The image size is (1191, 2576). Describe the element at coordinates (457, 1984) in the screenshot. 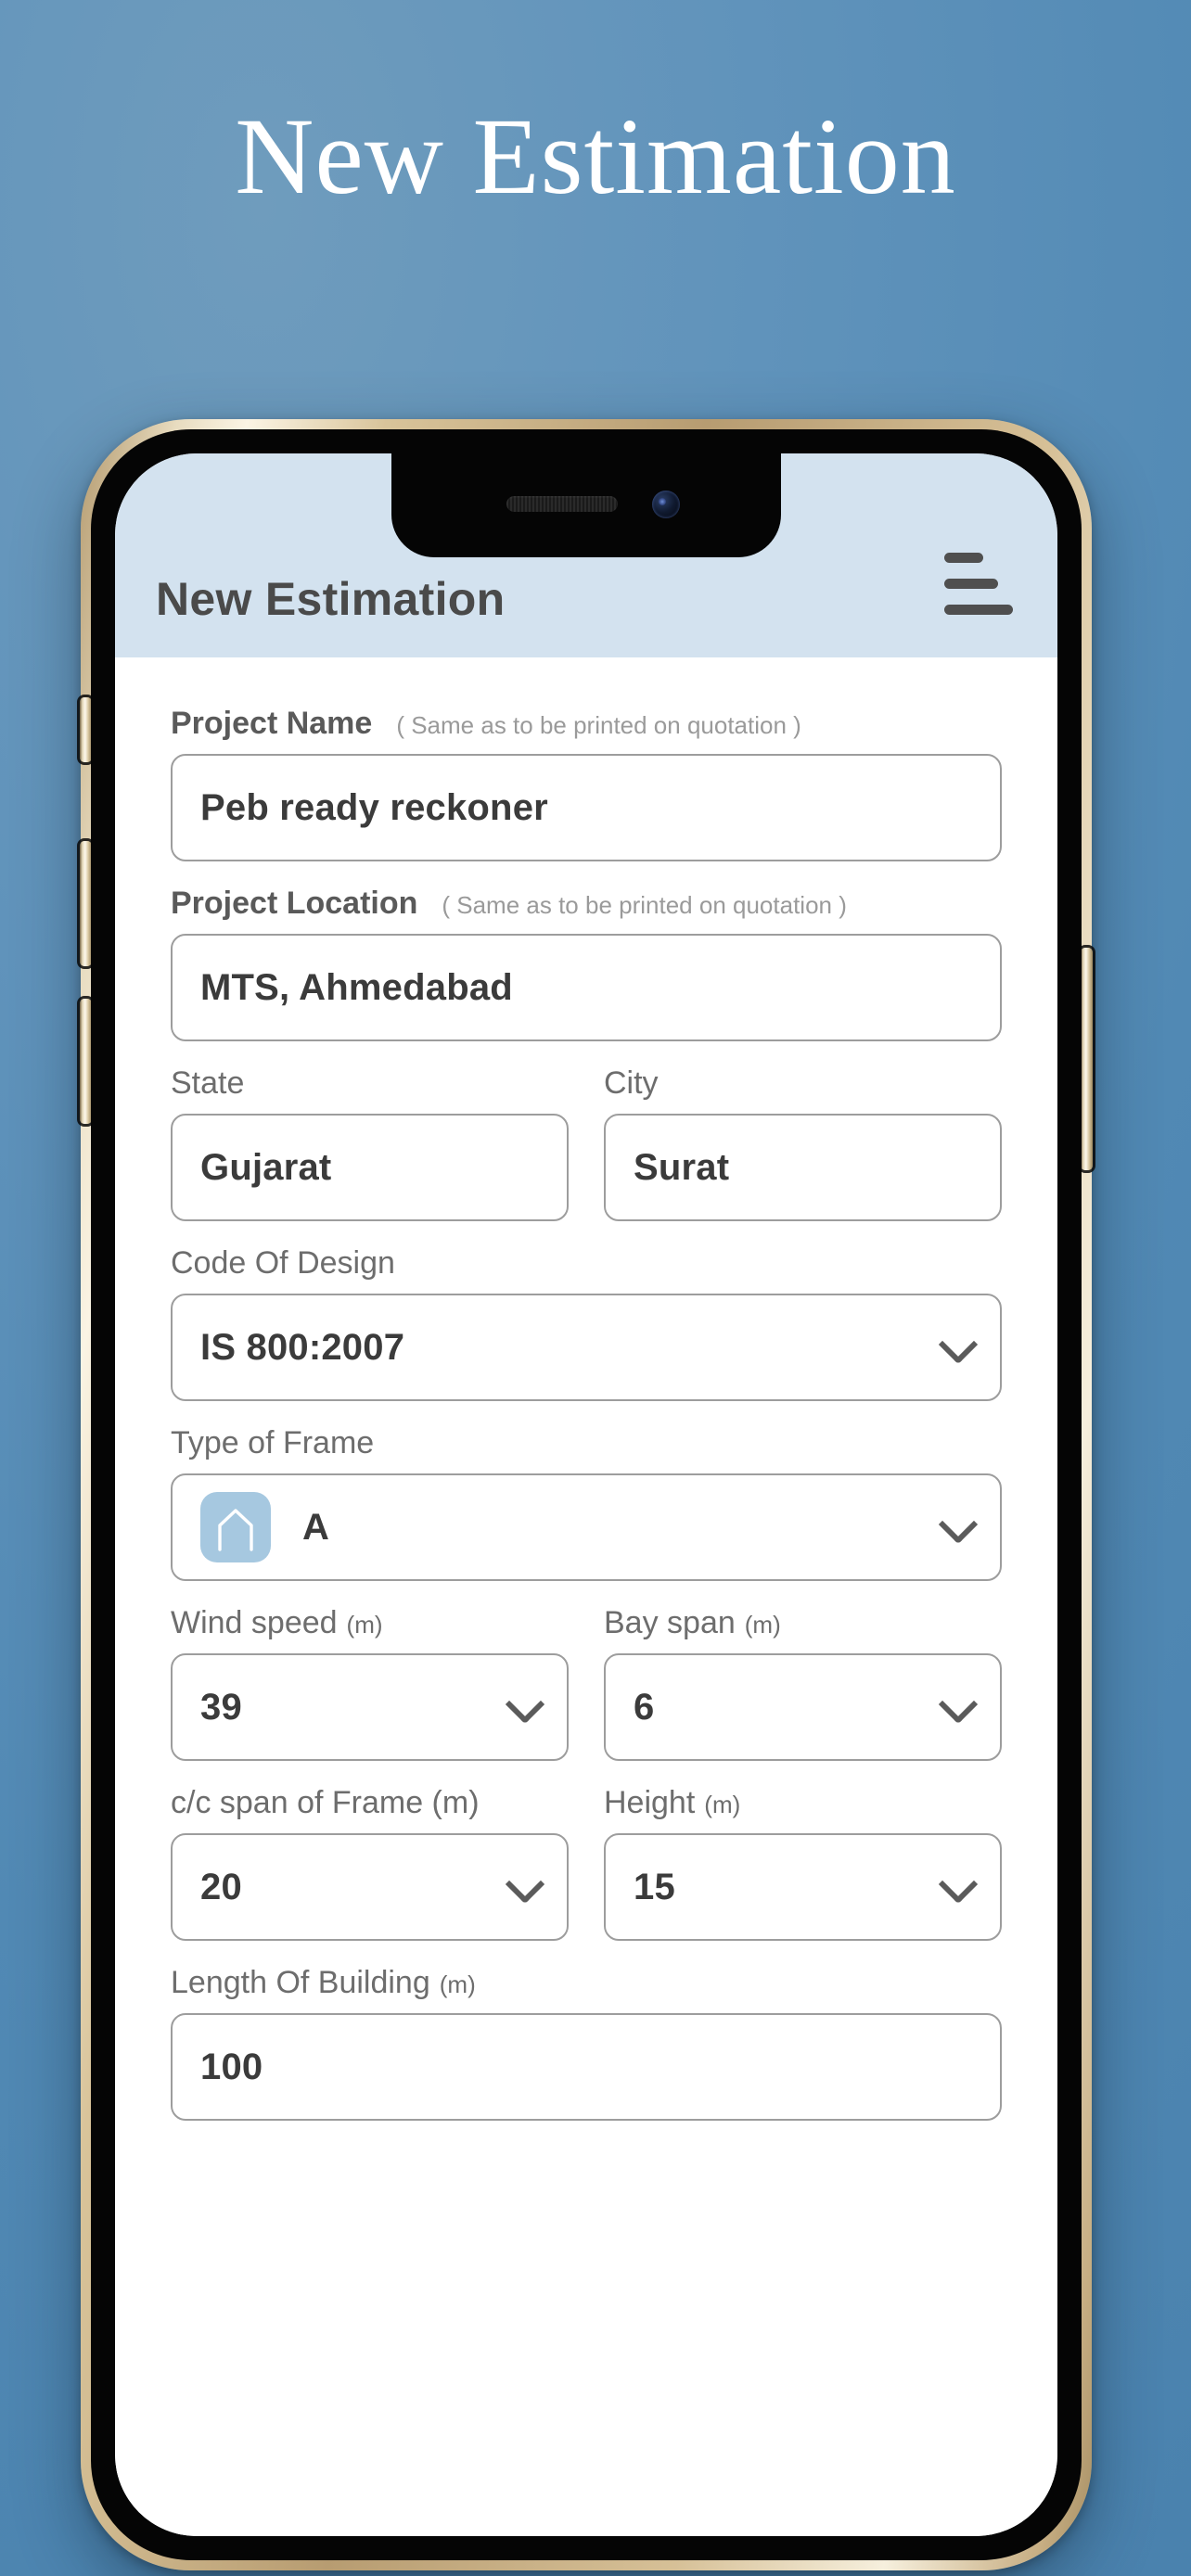

I see `unit-length-of-building: (m)` at that location.